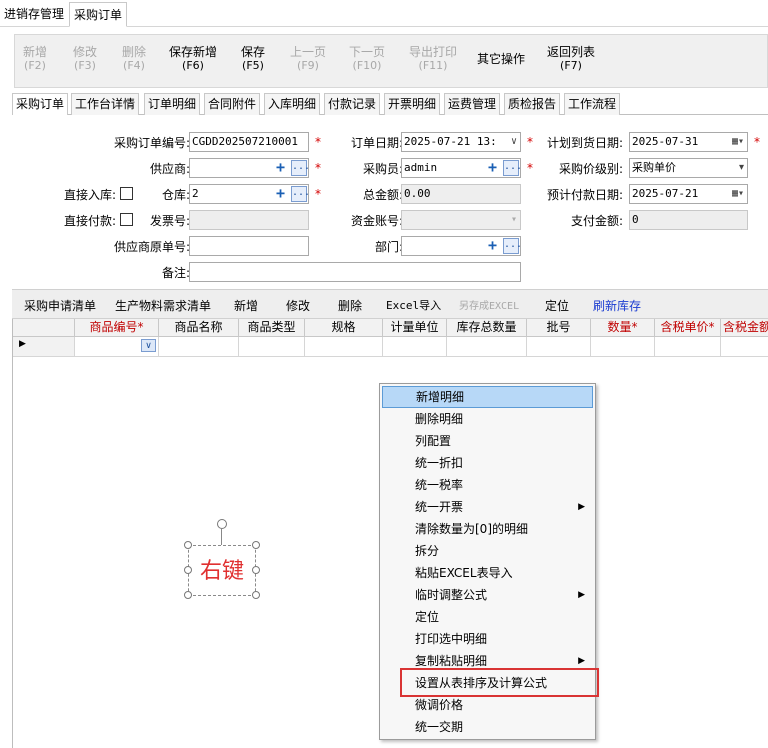 The width and height of the screenshot is (768, 748). What do you see at coordinates (487, 463) in the screenshot?
I see `menu-item-unified-discount: 统一折扣` at bounding box center [487, 463].